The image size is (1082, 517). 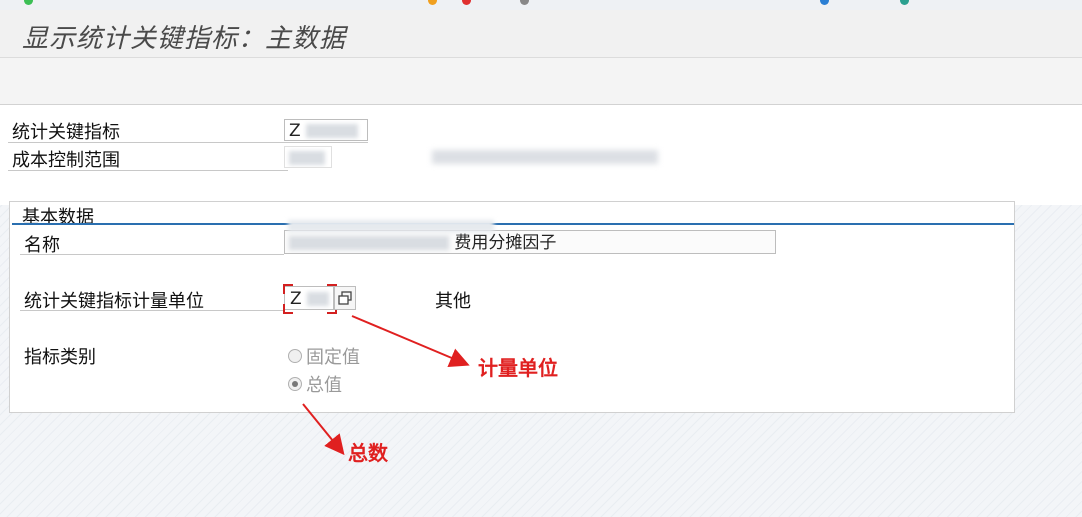 What do you see at coordinates (332, 131) in the screenshot?
I see `skf-value-masked` at bounding box center [332, 131].